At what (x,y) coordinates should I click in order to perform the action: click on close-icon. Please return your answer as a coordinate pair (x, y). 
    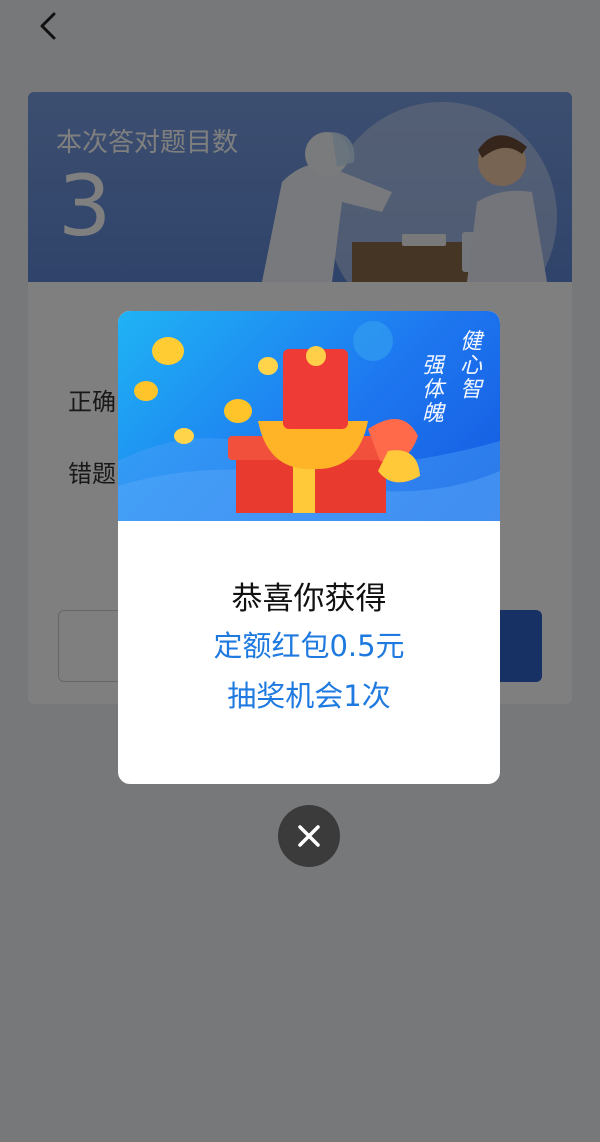
    Looking at the image, I should click on (309, 836).